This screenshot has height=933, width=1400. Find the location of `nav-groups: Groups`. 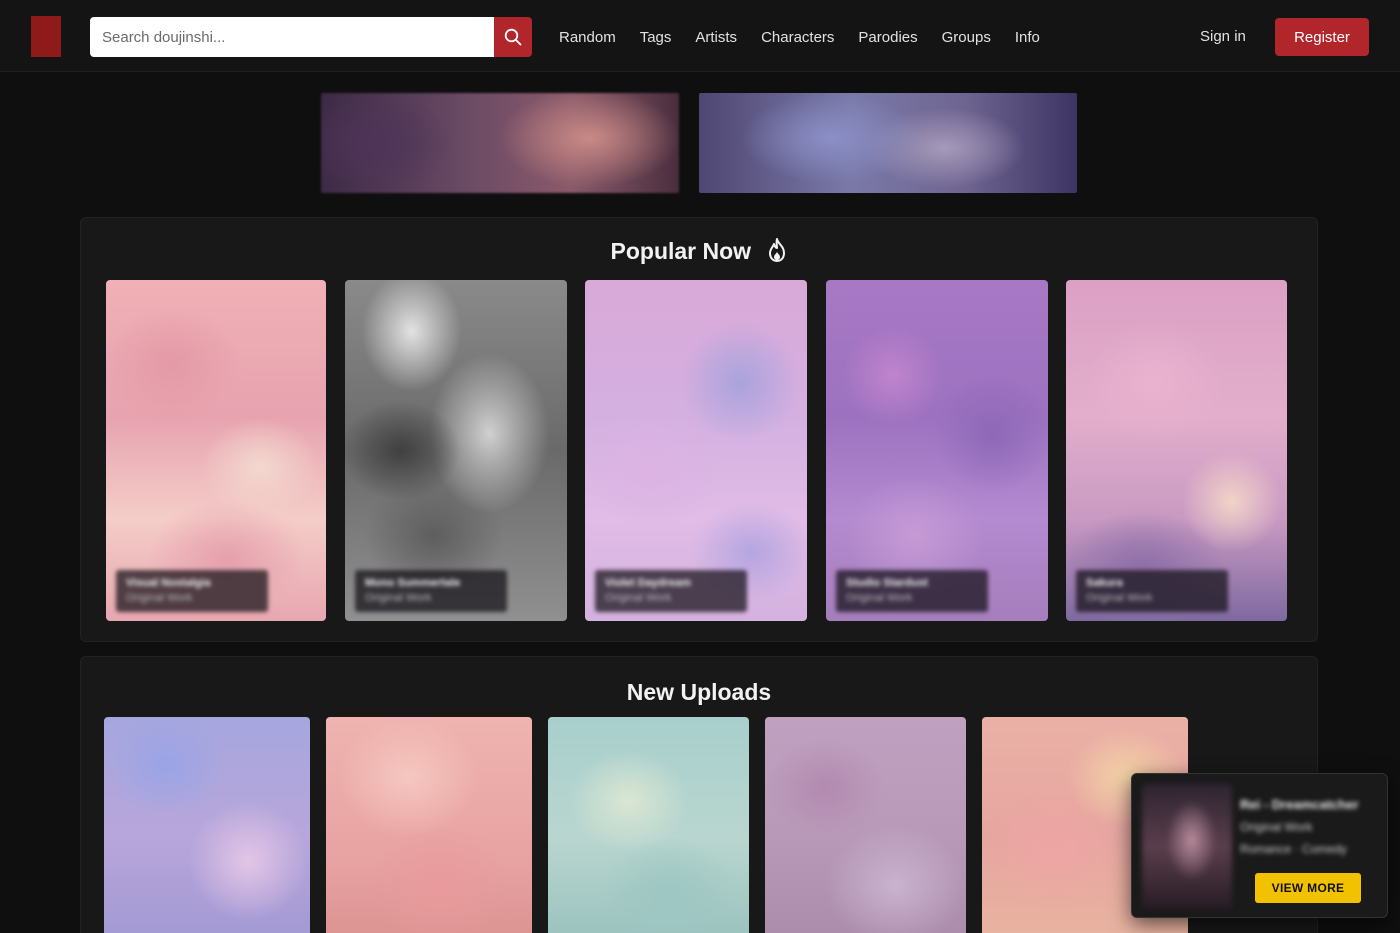

nav-groups: Groups is located at coordinates (966, 37).